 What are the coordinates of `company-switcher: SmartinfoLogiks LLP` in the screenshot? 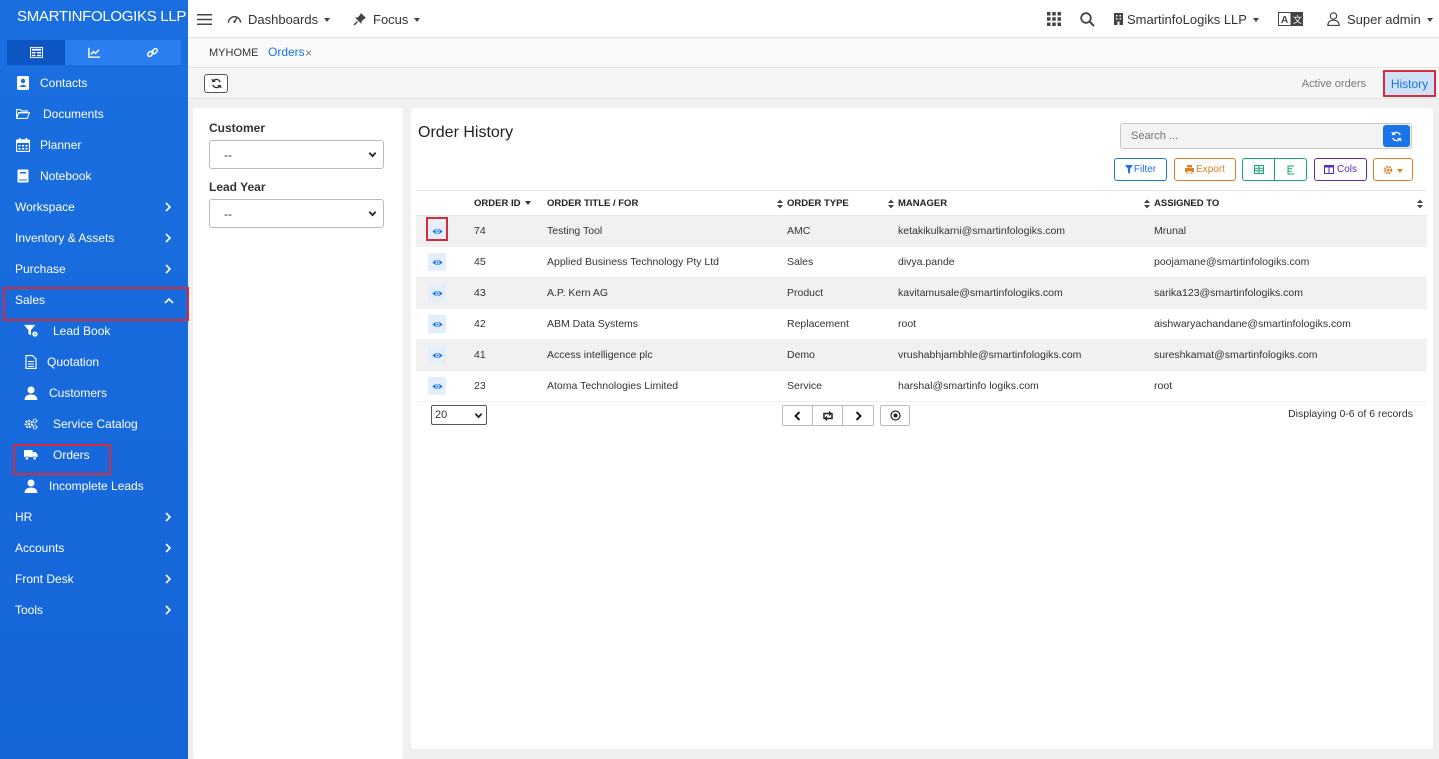 It's located at (1186, 19).